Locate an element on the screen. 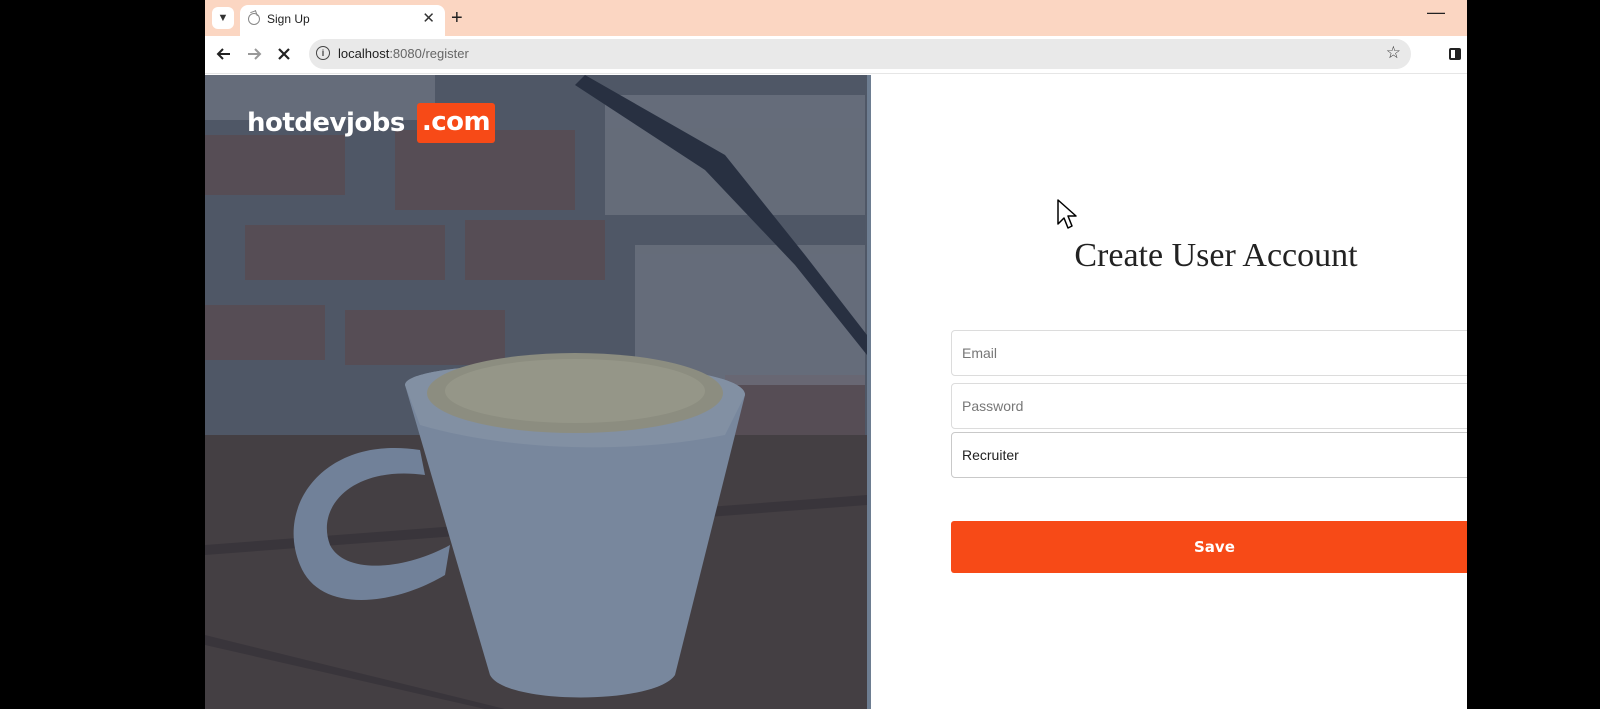 This screenshot has height=709, width=1600. address-bar: i localhost:8080/register ☆ is located at coordinates (860, 54).